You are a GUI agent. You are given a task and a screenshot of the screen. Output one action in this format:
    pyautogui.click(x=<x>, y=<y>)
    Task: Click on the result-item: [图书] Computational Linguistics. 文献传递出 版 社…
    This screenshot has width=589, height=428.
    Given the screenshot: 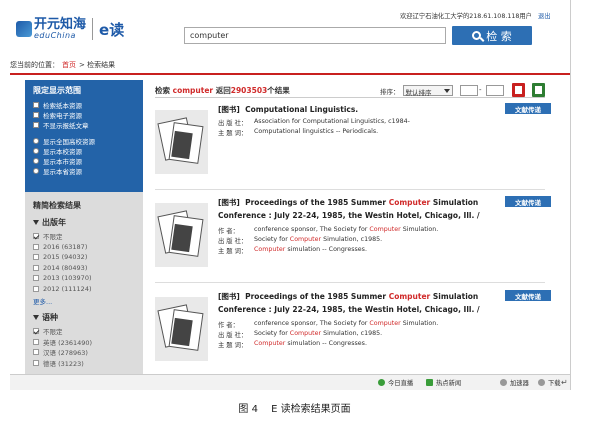 What is the action you would take?
    pyautogui.click(x=353, y=143)
    